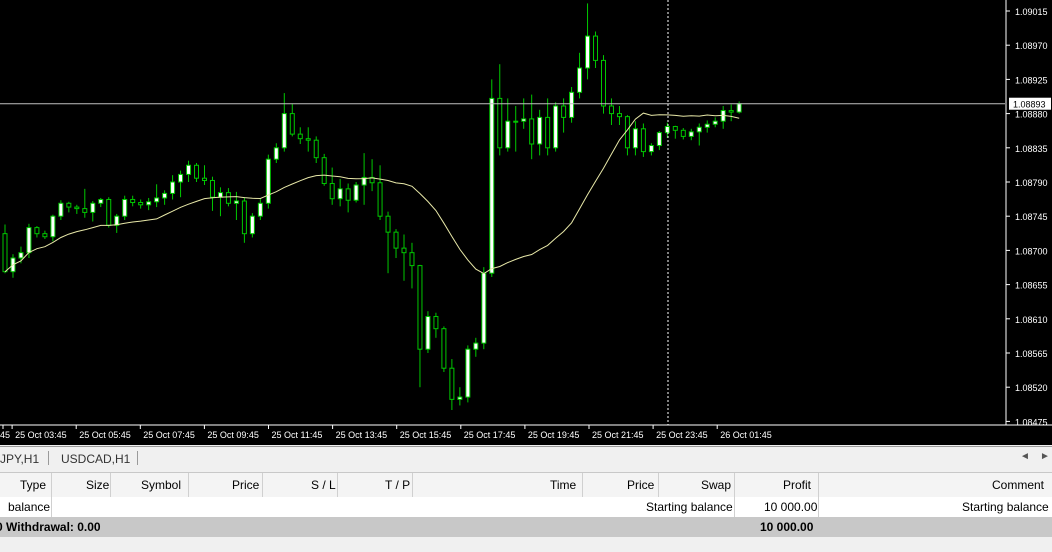 The width and height of the screenshot is (1052, 552). I want to click on total-profit: 10 000.00, so click(787, 527).